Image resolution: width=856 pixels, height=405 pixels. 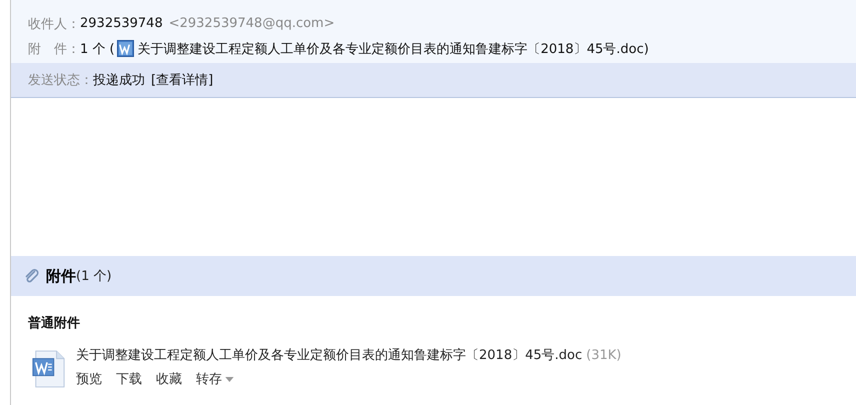 I want to click on file-action-link: 转存, so click(x=215, y=379).